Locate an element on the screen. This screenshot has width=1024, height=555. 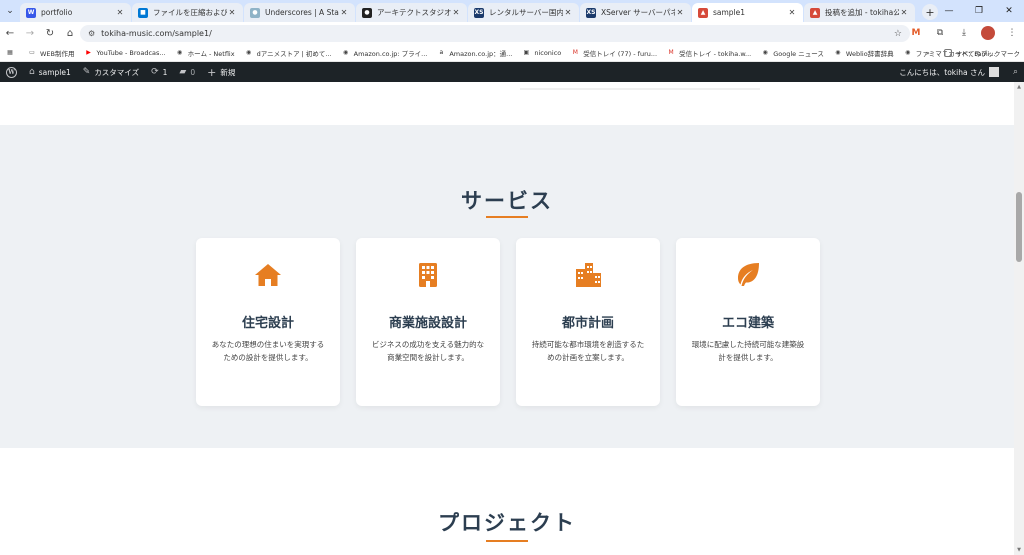
back-icon: ← is located at coordinates (10, 33).